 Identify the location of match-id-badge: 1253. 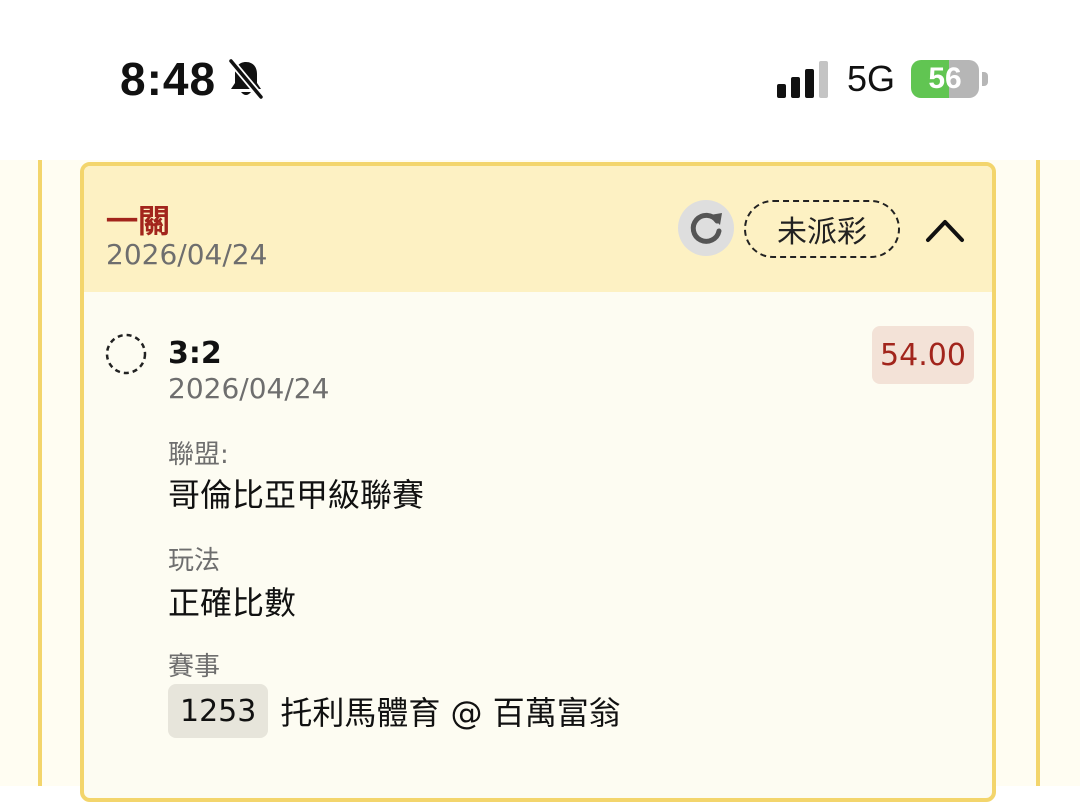
(218, 711).